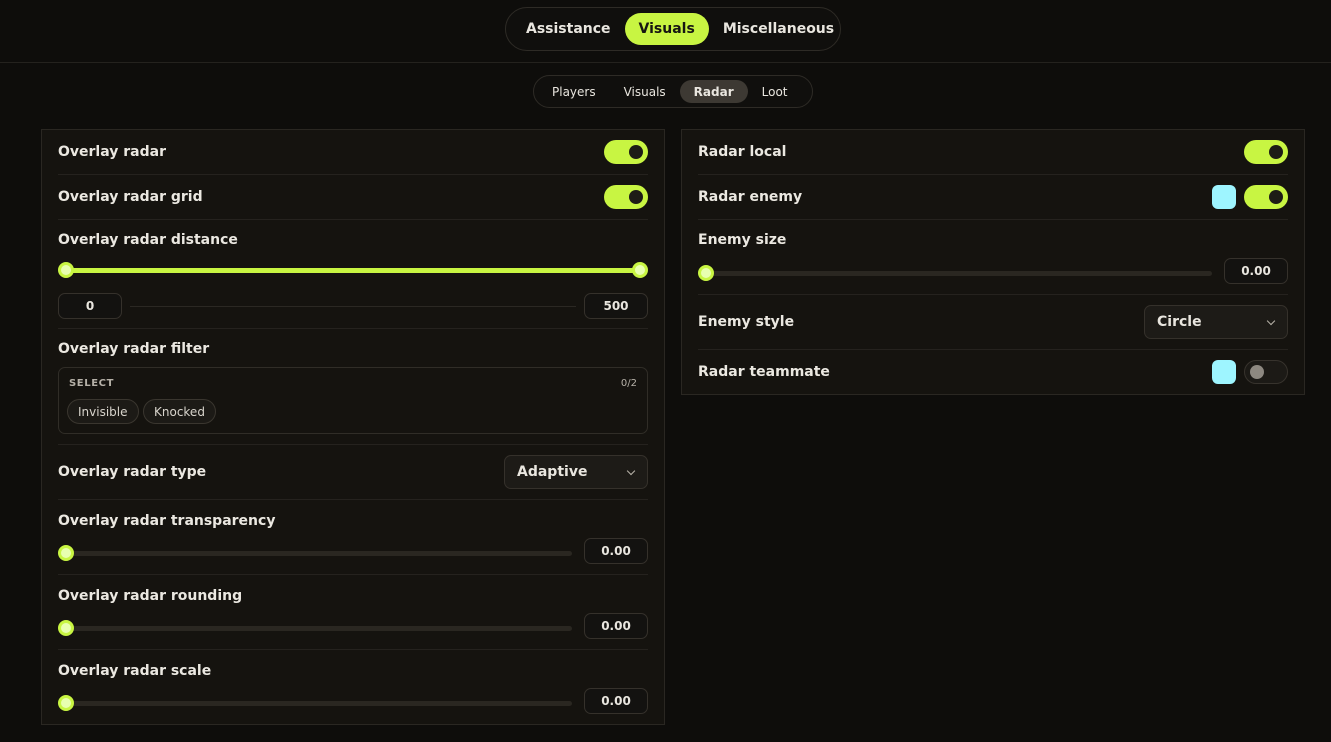  I want to click on sub-tabs: Players Visuals Radar Loot, so click(673, 91).